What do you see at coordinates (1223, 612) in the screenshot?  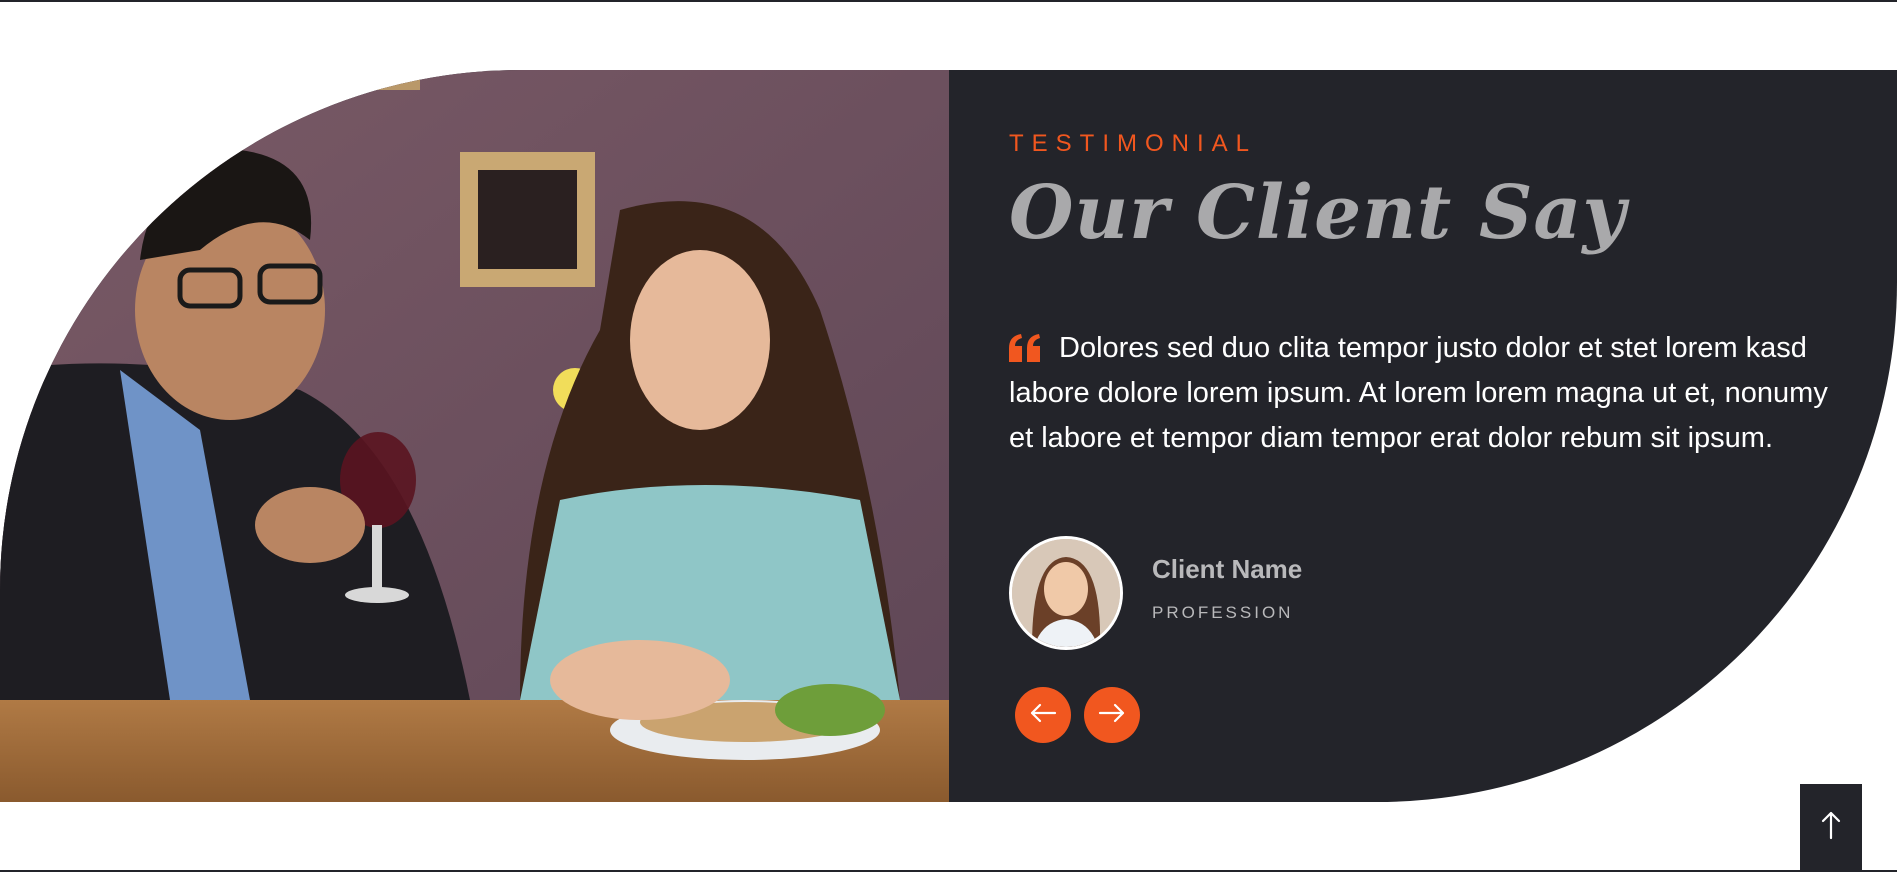 I see `client-profession: PROFESSION` at bounding box center [1223, 612].